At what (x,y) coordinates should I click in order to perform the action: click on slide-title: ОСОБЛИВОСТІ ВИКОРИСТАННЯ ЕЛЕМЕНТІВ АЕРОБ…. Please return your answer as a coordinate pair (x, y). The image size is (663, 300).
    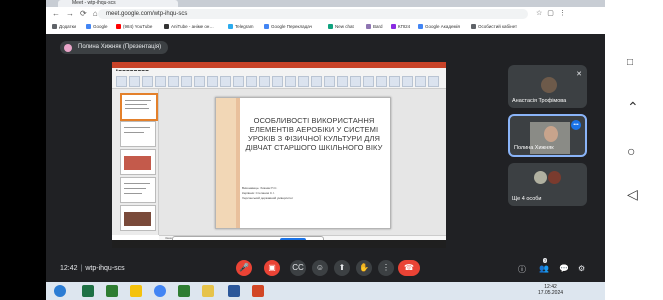
    Looking at the image, I should click on (314, 134).